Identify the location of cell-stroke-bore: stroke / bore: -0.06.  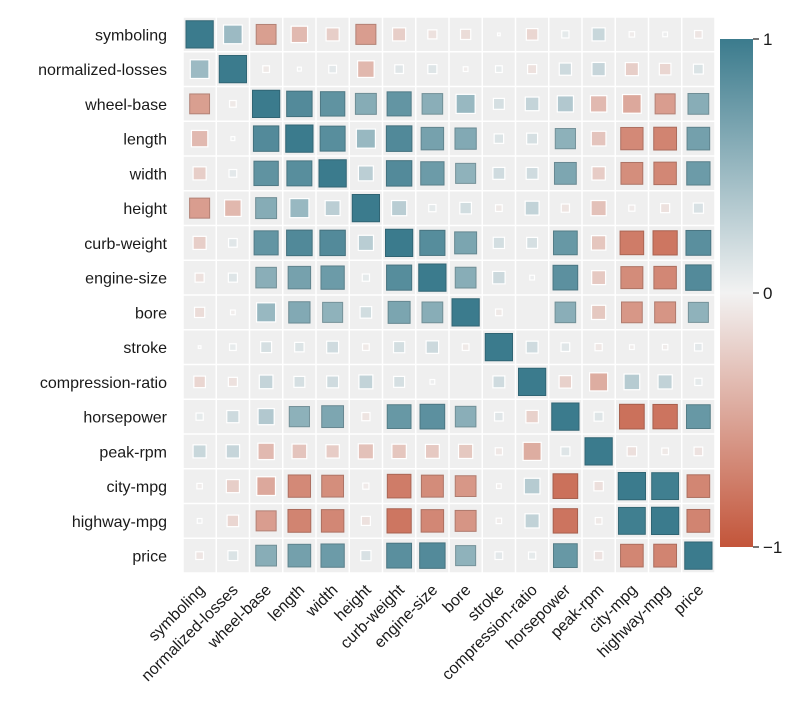
(465, 347).